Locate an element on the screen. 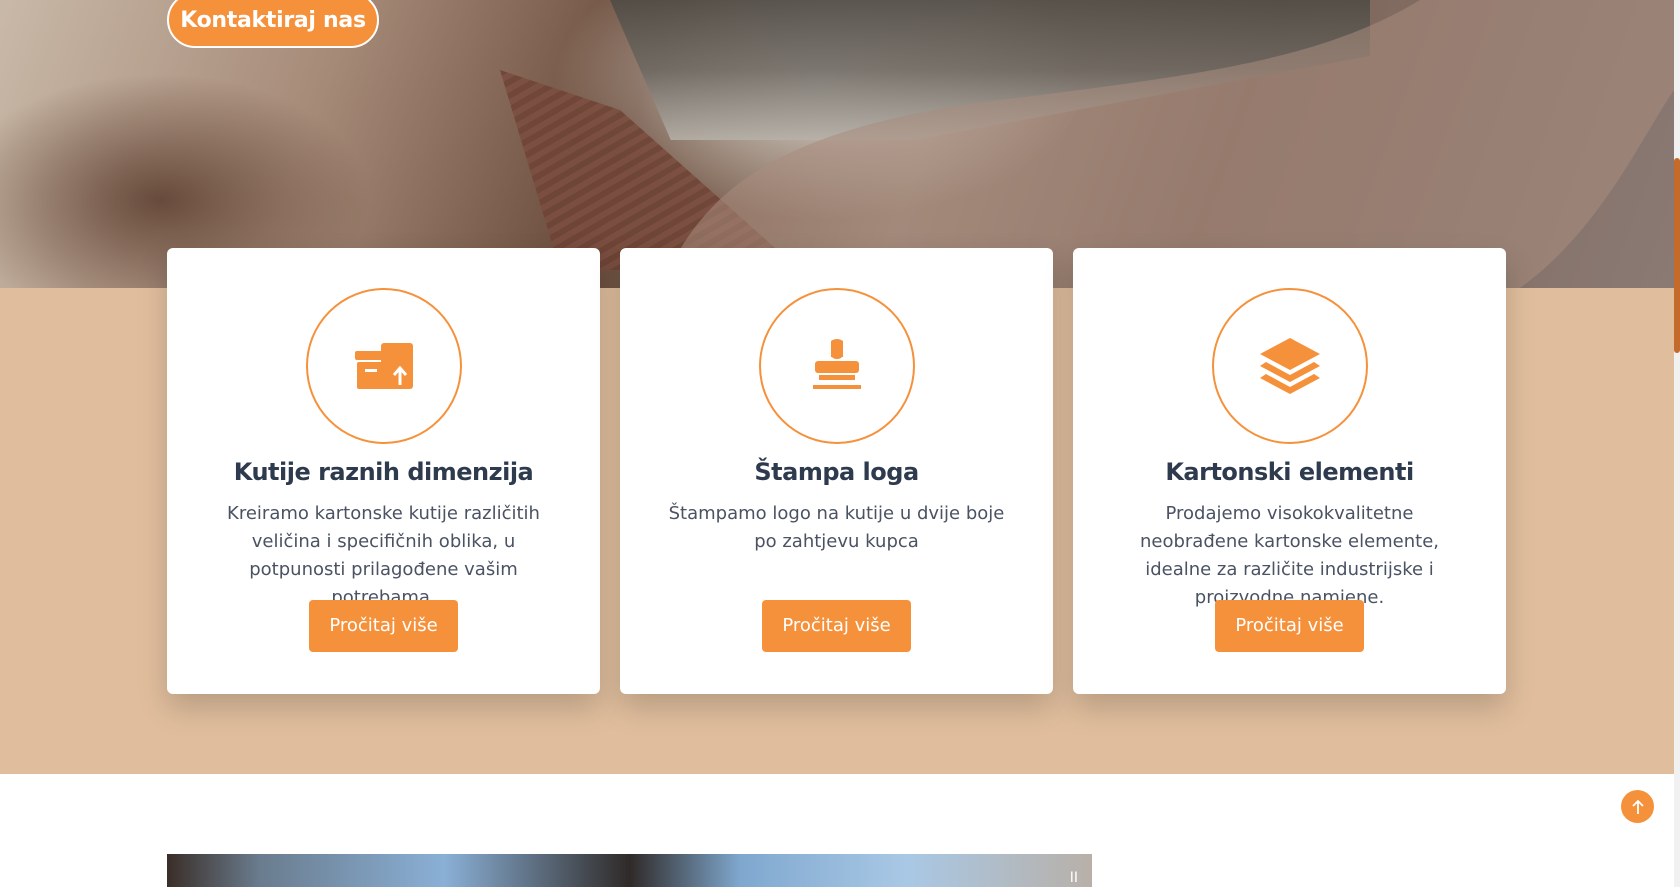 This screenshot has height=887, width=1680. service-title: Kutije raznih dimenzija is located at coordinates (383, 472).